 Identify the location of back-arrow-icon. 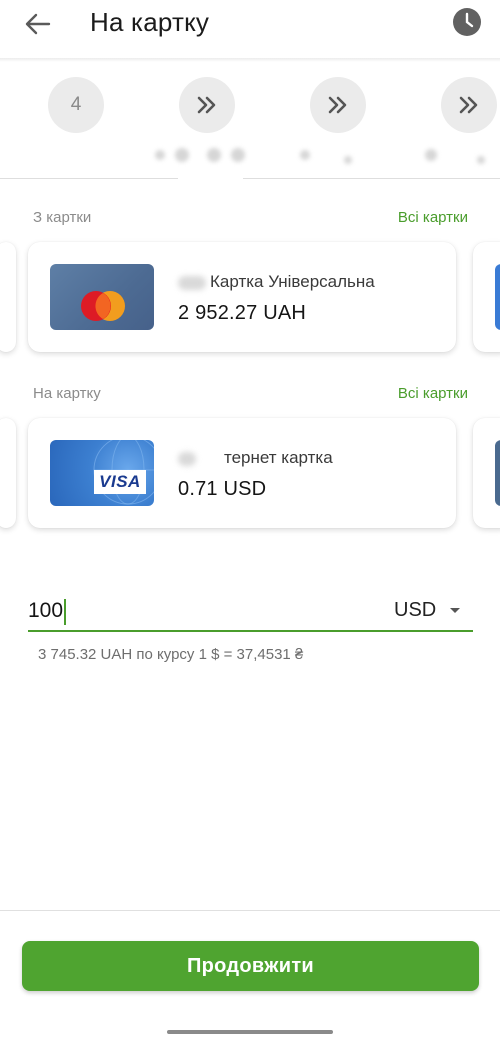
(38, 24).